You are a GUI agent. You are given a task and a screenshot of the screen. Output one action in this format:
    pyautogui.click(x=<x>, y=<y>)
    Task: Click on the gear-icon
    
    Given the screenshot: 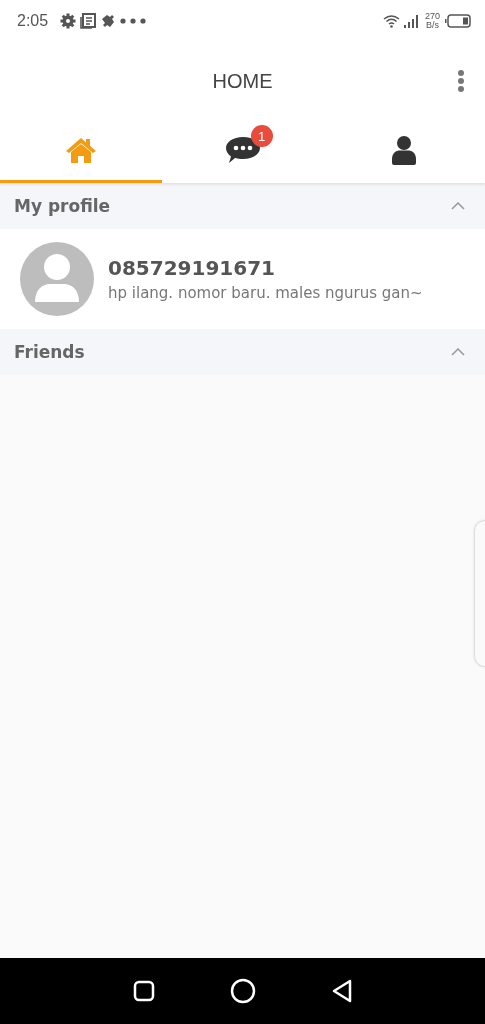 What is the action you would take?
    pyautogui.click(x=68, y=21)
    